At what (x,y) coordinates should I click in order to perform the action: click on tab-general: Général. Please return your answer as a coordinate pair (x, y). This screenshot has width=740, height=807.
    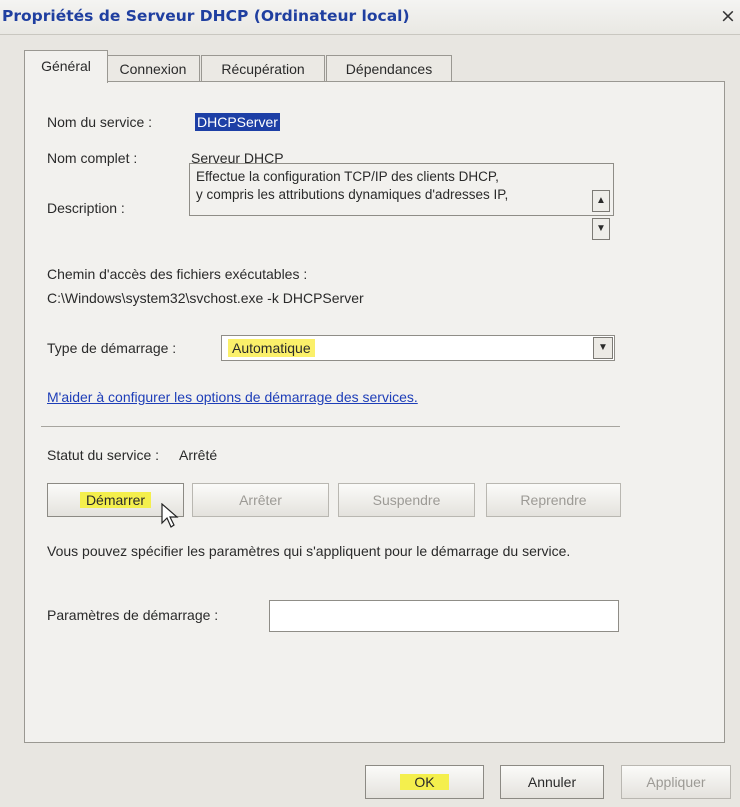
    Looking at the image, I should click on (66, 66).